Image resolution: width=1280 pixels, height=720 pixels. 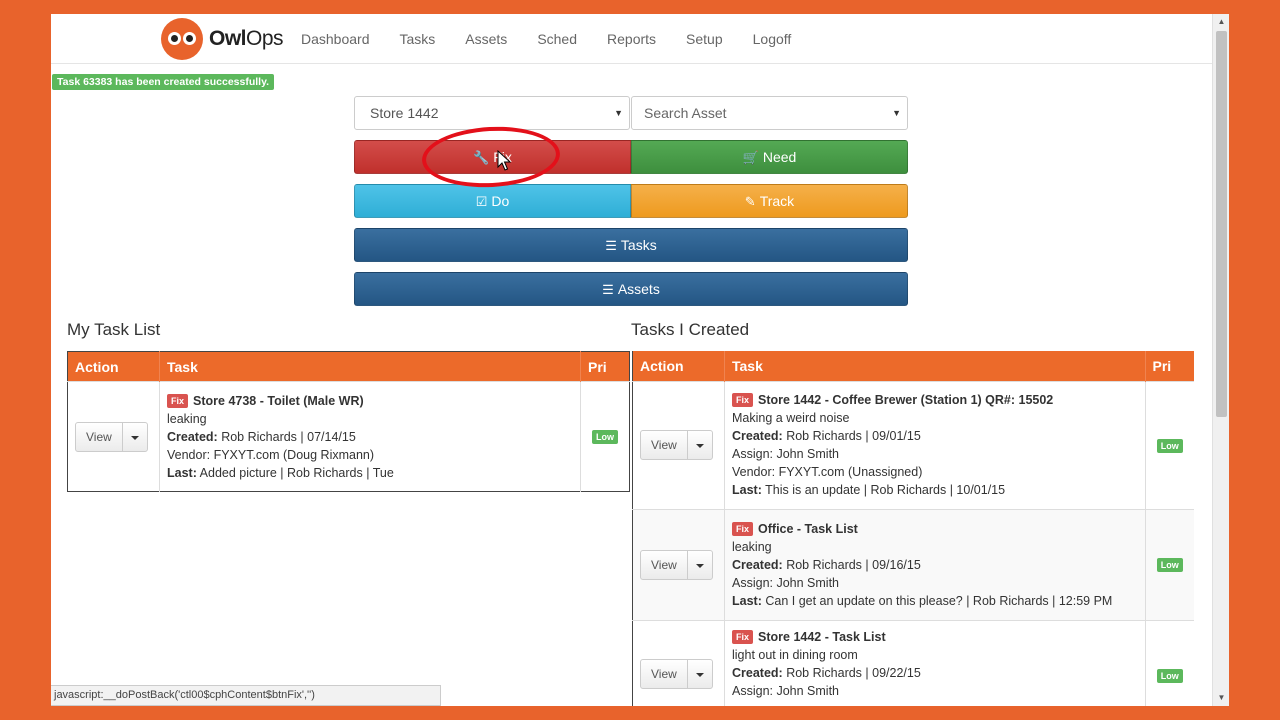 I want to click on tasks-button: ☰ Tasks, so click(x=631, y=245).